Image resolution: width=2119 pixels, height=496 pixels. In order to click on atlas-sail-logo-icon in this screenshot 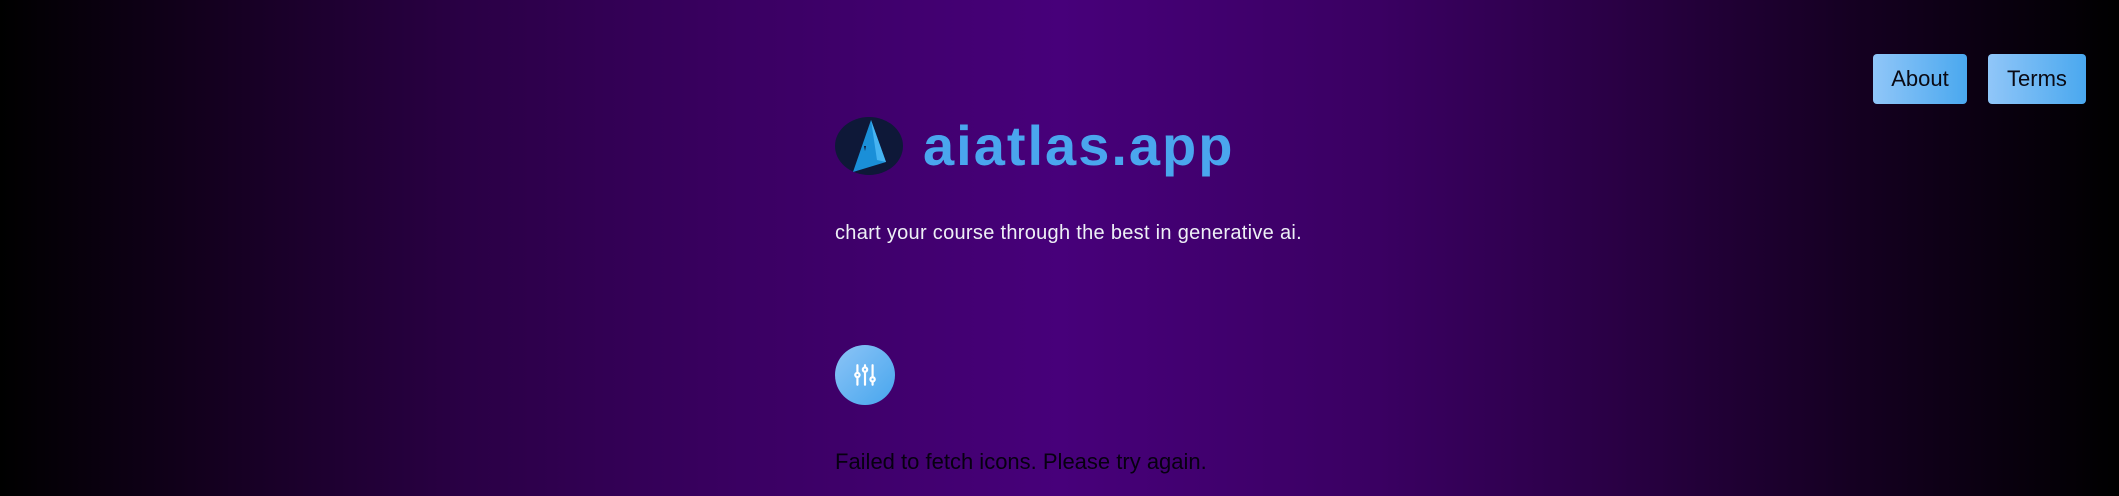, I will do `click(869, 146)`.